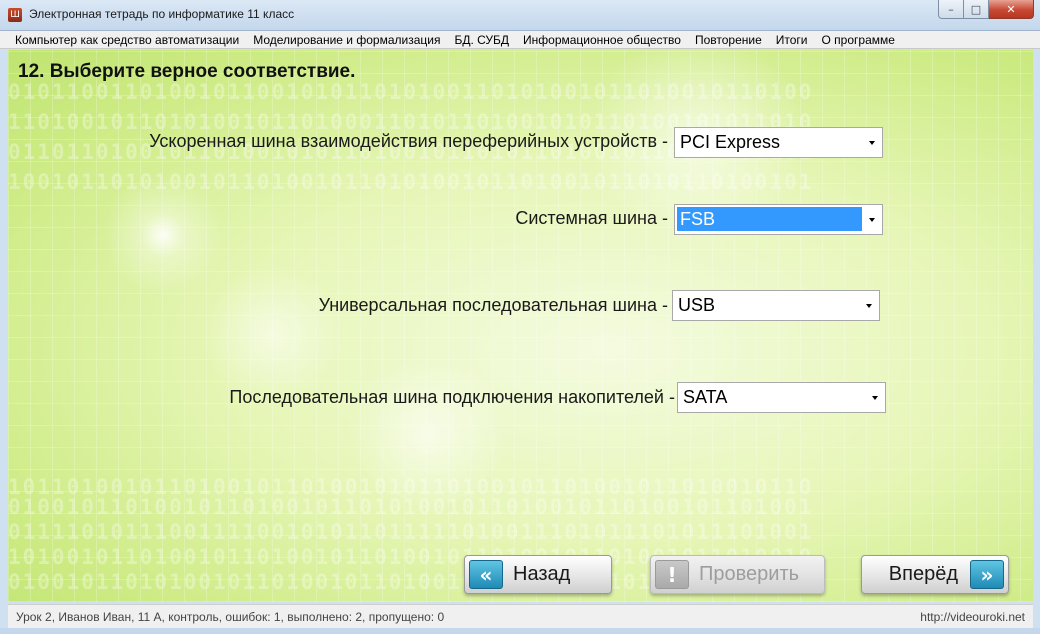 The width and height of the screenshot is (1040, 634). I want to click on match-label-system-bus: Системная шина -, so click(591, 218).